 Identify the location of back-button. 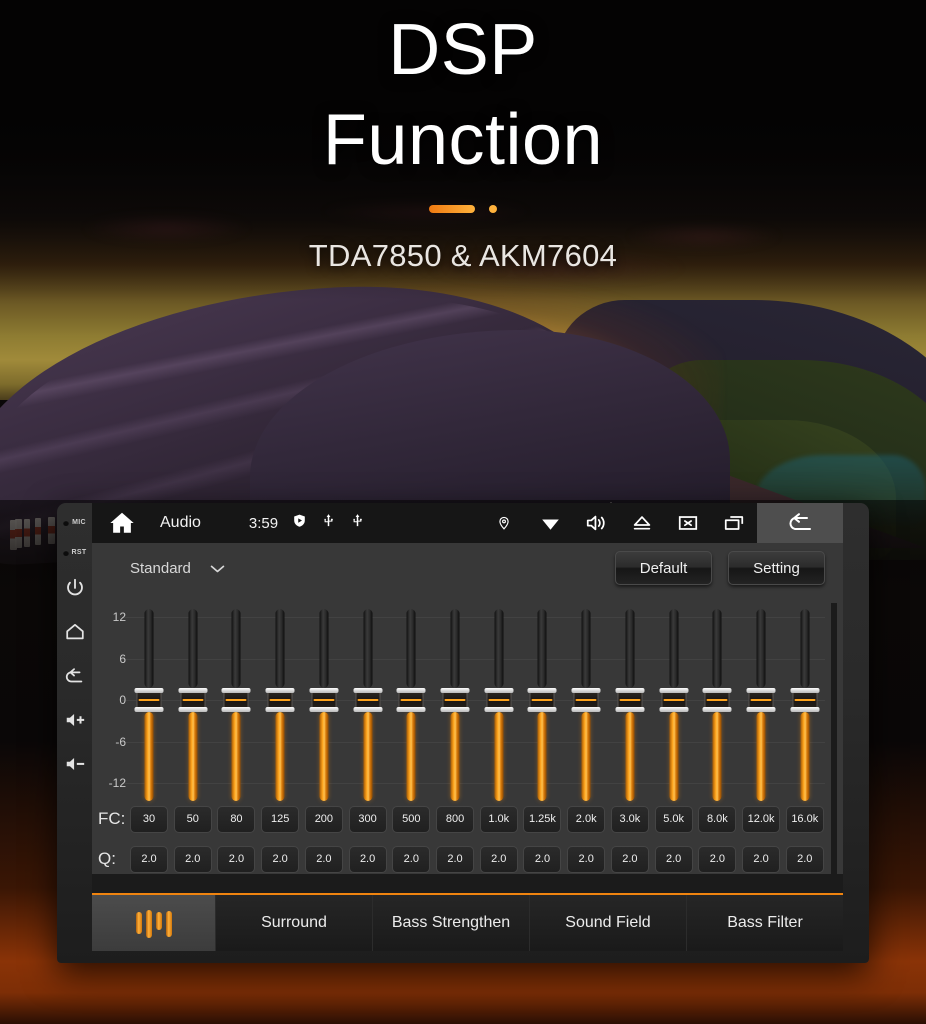
(75, 676).